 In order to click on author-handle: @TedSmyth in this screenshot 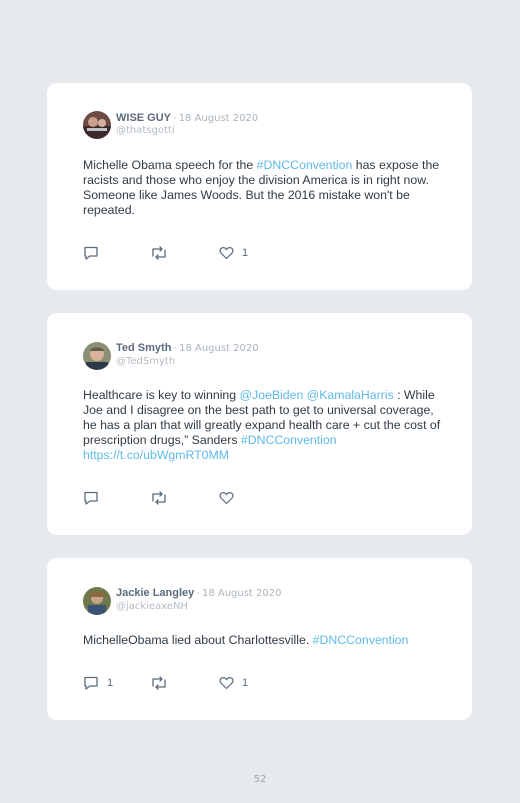, I will do `click(145, 362)`.